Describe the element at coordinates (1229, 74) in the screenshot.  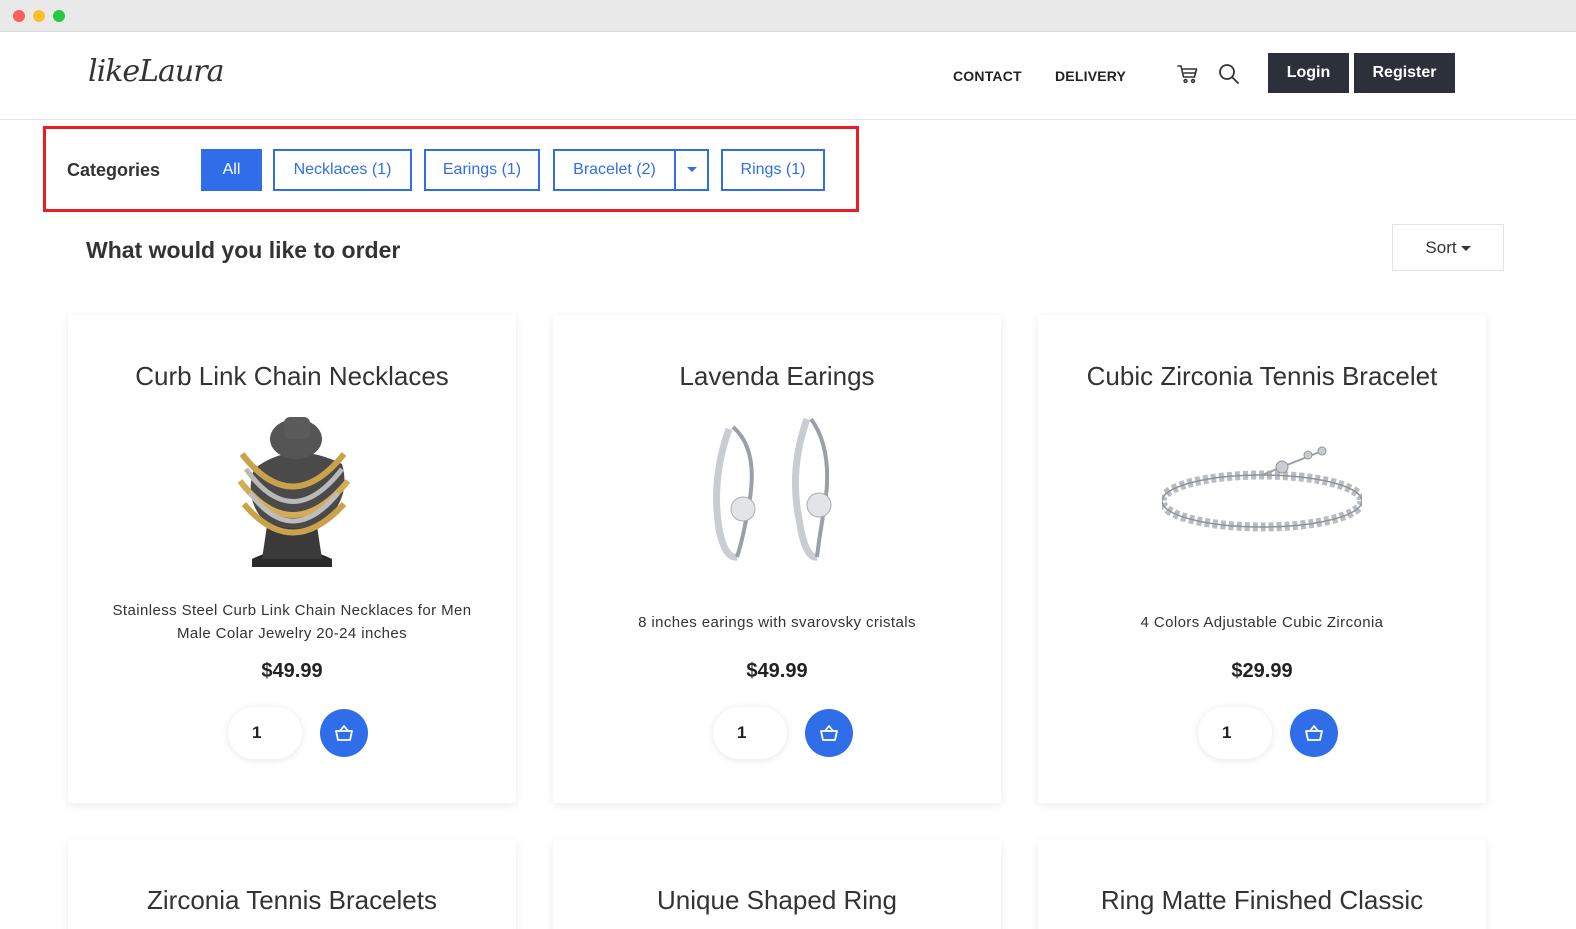
I see `search-icon` at that location.